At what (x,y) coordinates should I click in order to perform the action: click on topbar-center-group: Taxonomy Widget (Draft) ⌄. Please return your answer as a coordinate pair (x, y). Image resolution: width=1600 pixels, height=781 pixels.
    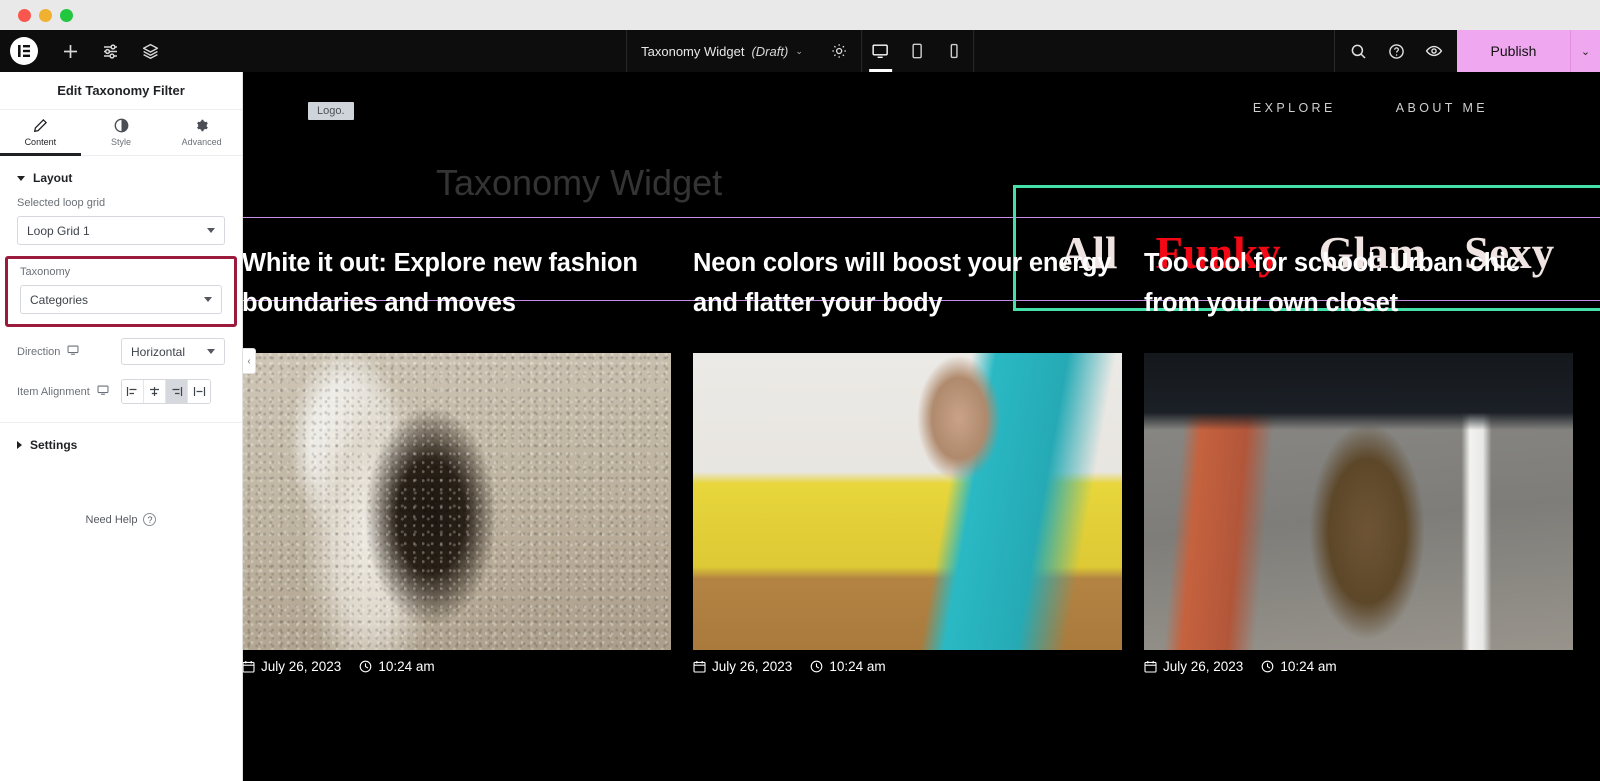
    Looking at the image, I should click on (800, 51).